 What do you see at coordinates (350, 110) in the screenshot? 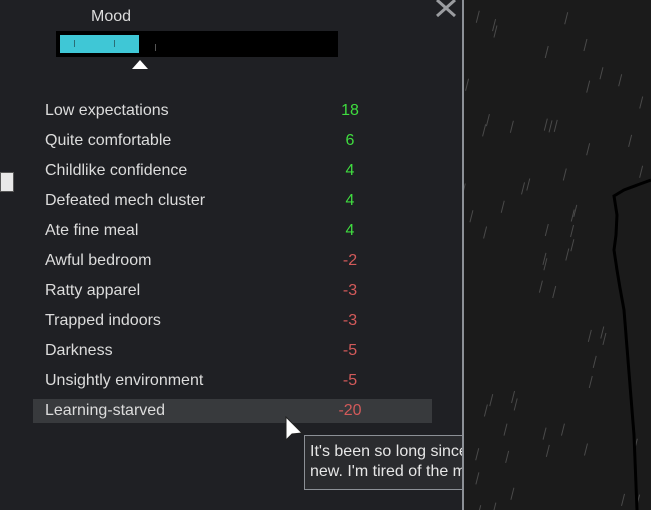
I see `thought-mood-value: 18` at bounding box center [350, 110].